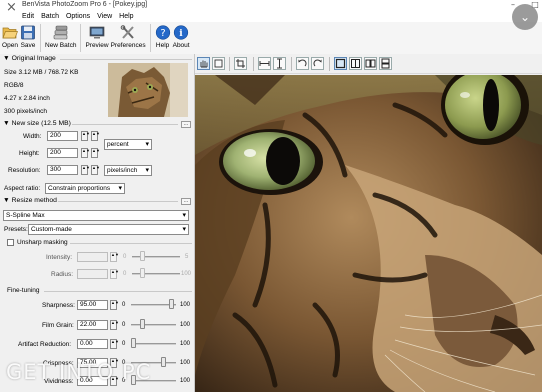 This screenshot has width=542, height=392. What do you see at coordinates (92, 344) in the screenshot?
I see `artifact-reduction-field: 0.00` at bounding box center [92, 344].